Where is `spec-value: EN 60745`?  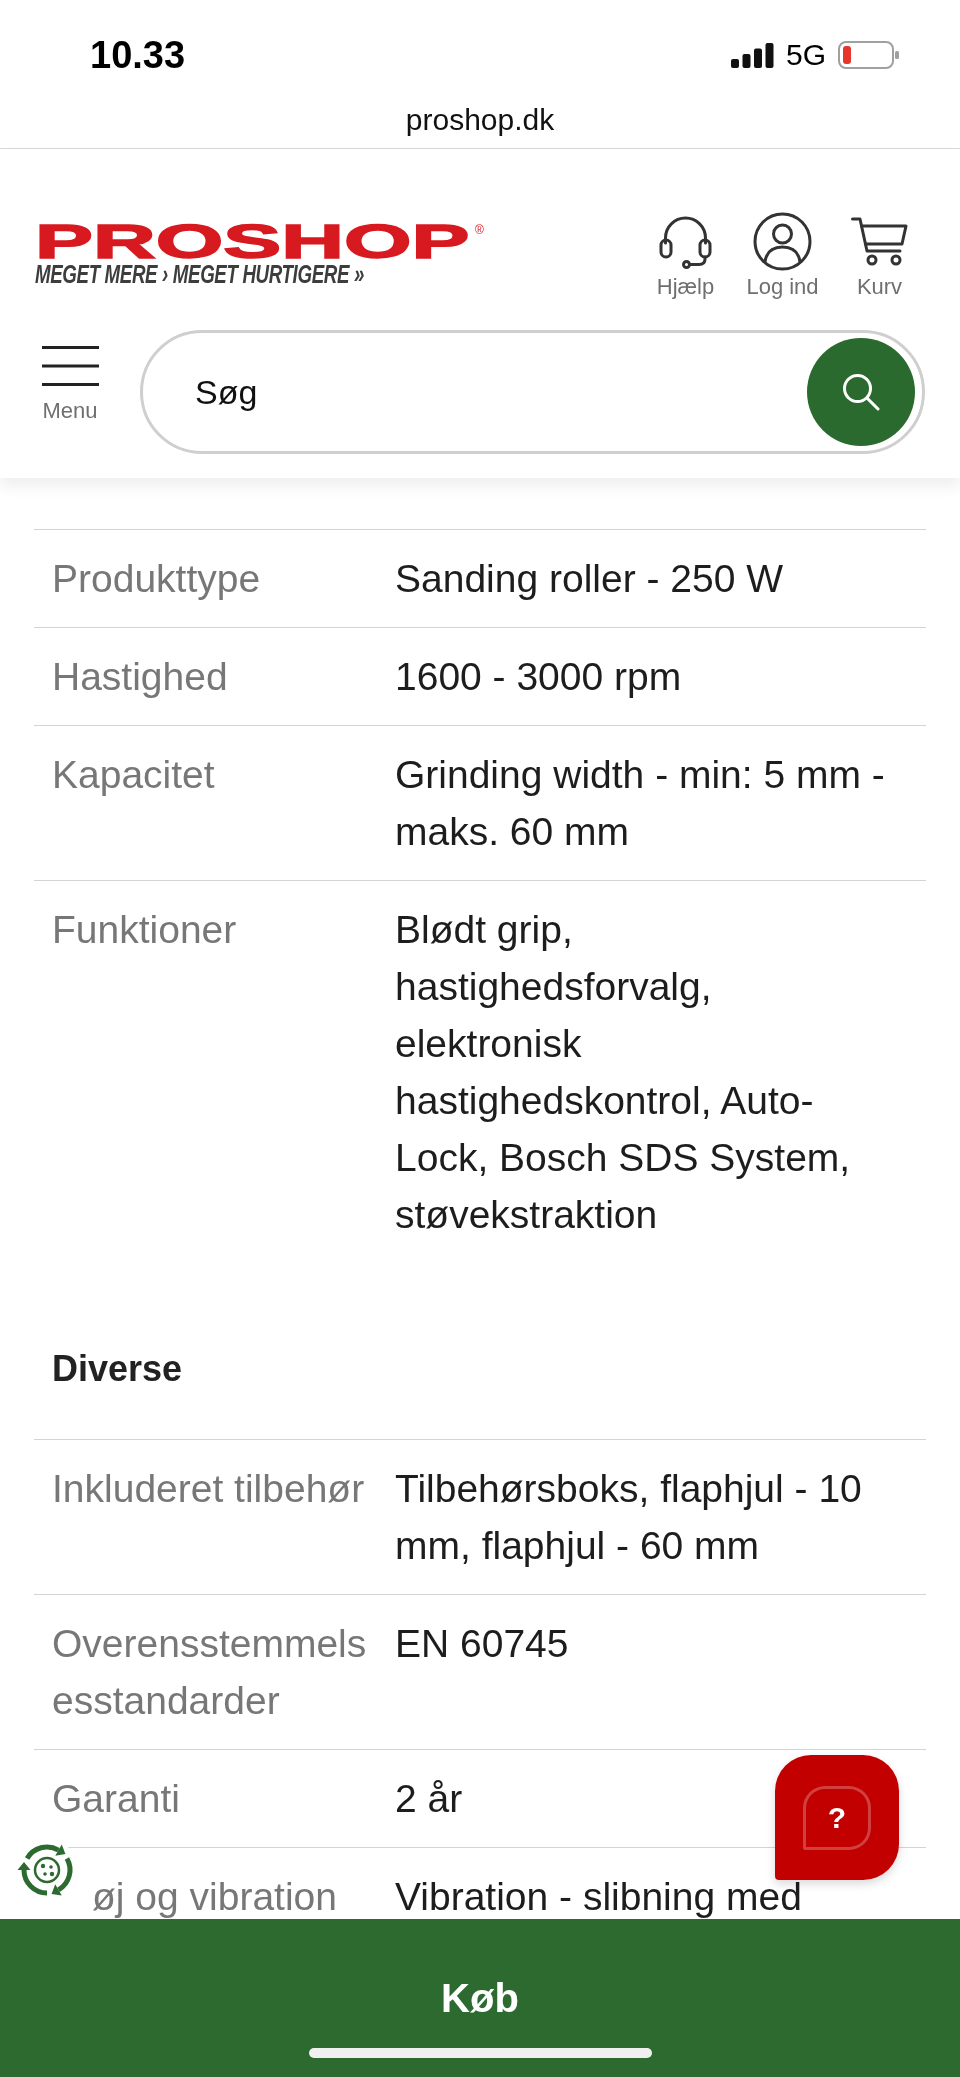 spec-value: EN 60745 is located at coordinates (482, 1644).